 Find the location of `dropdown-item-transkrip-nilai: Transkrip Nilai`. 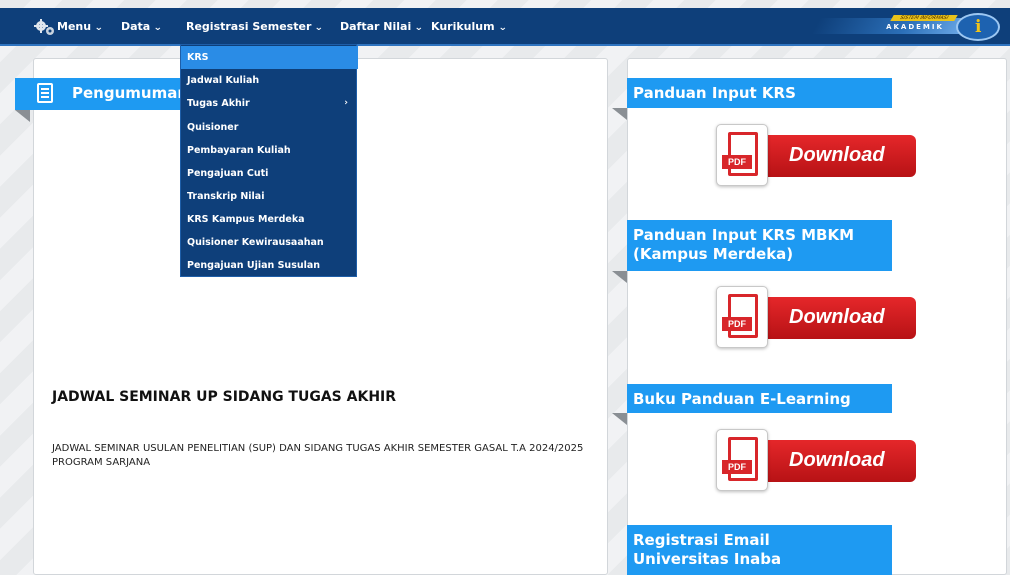

dropdown-item-transkrip-nilai: Transkrip Nilai is located at coordinates (269, 196).